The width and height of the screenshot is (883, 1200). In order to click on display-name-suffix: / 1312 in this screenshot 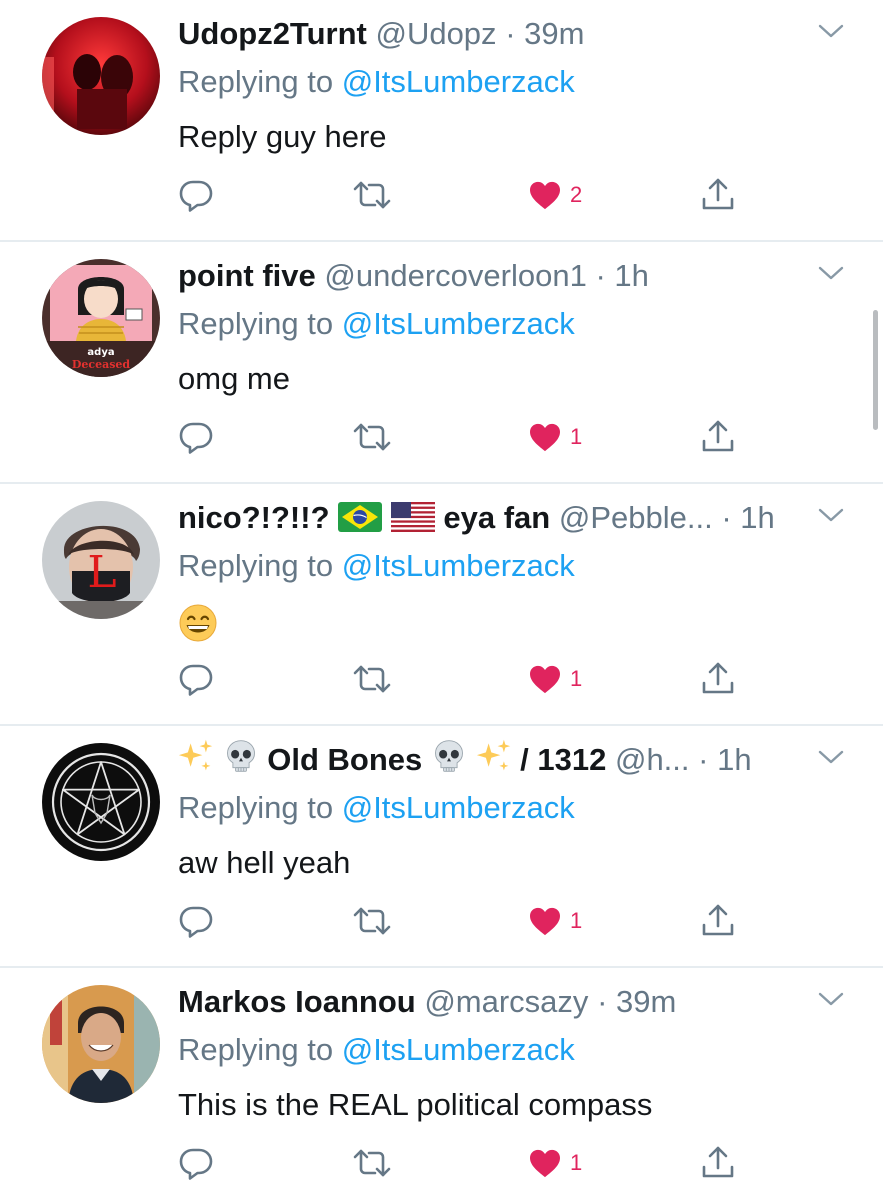, I will do `click(563, 759)`.